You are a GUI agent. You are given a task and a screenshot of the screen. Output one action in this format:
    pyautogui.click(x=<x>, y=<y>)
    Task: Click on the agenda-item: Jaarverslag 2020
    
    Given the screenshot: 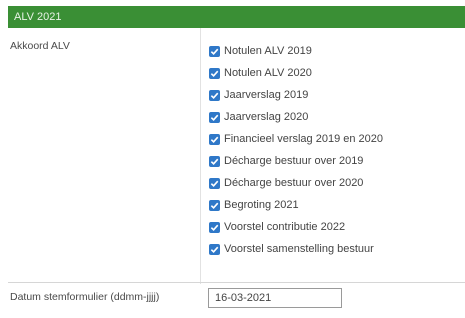 What is the action you would take?
    pyautogui.click(x=258, y=117)
    